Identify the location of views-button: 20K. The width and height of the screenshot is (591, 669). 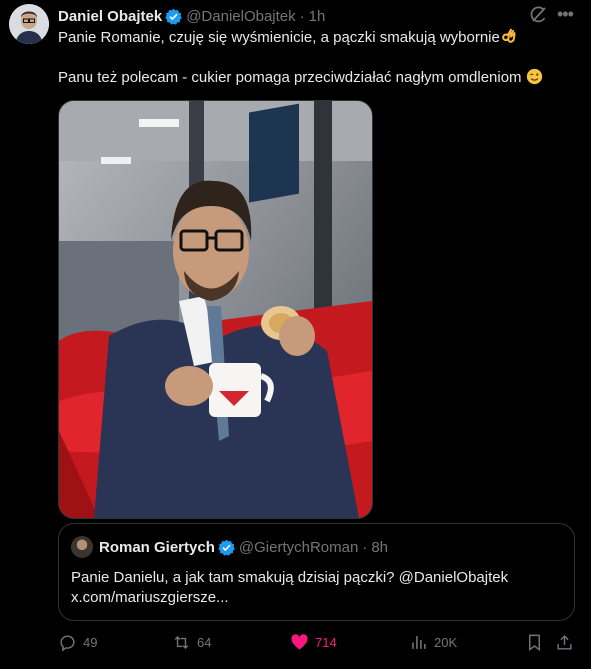
(433, 642).